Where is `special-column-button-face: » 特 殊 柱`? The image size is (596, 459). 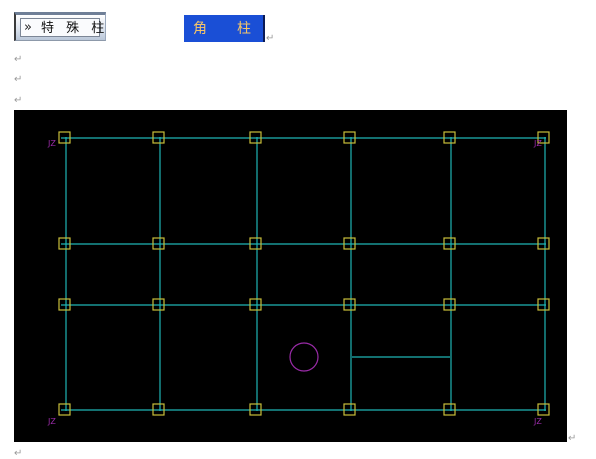
special-column-button-face: » 特 殊 柱 is located at coordinates (62, 27).